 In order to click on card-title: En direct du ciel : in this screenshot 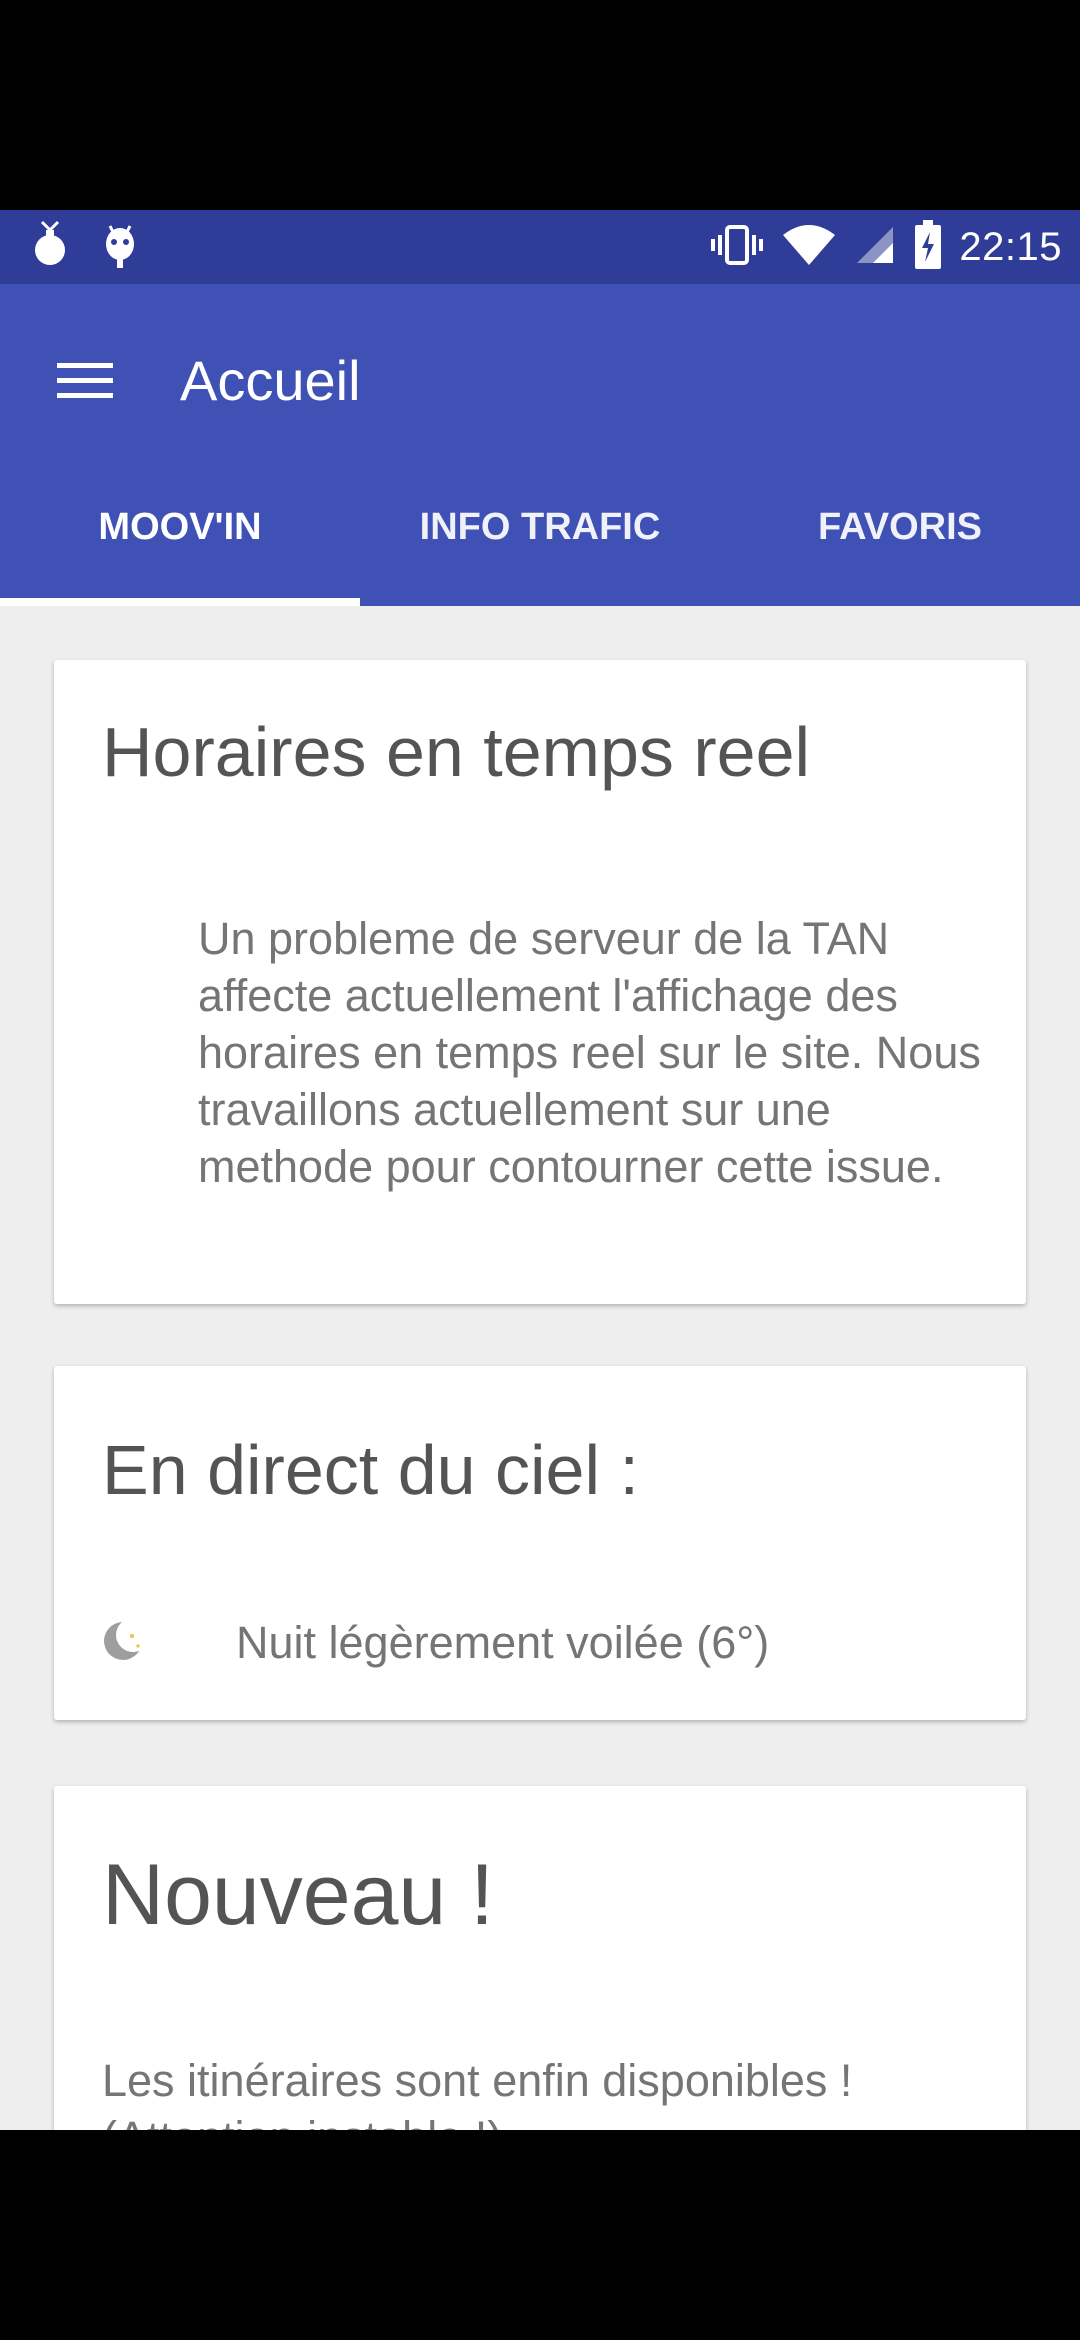, I will do `click(370, 1470)`.